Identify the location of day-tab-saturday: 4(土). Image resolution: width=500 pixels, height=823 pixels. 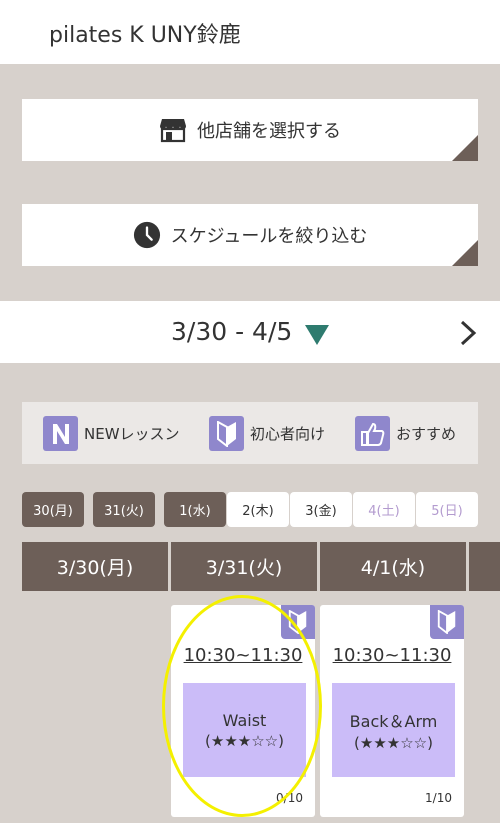
(384, 509).